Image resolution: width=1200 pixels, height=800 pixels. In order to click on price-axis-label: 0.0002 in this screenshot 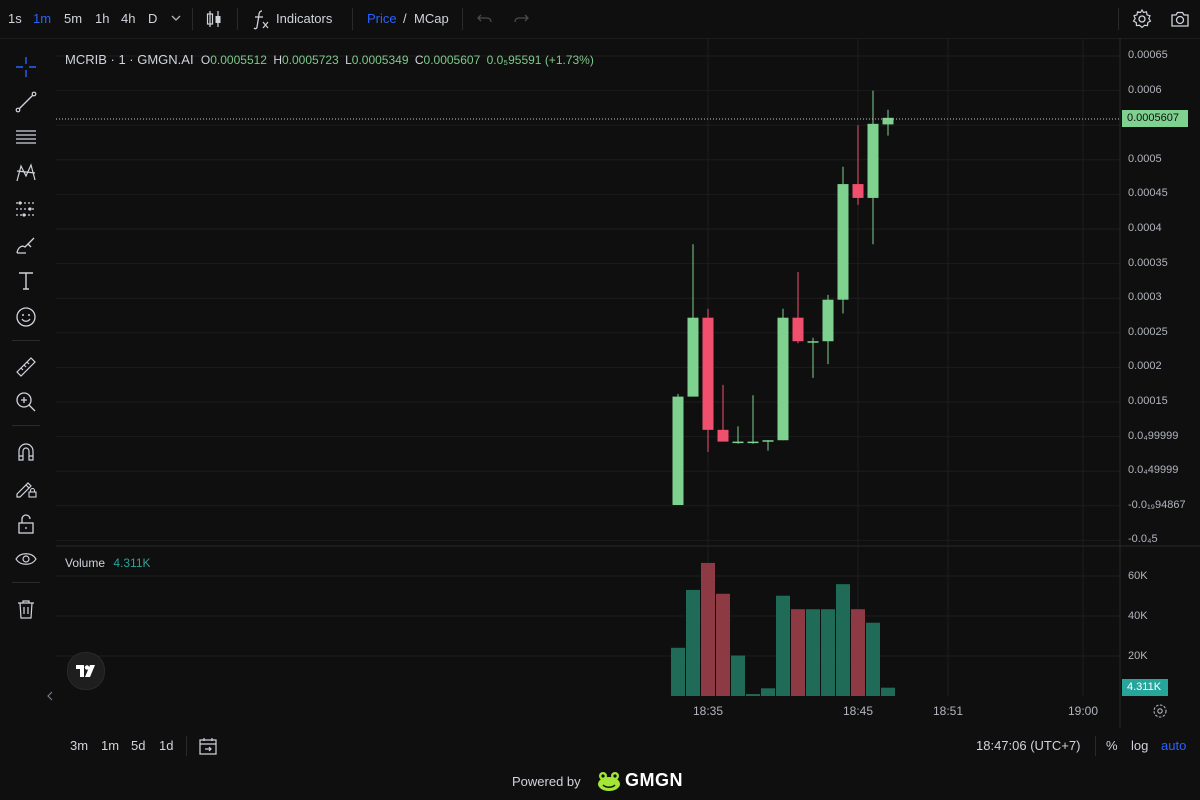, I will do `click(1145, 366)`.